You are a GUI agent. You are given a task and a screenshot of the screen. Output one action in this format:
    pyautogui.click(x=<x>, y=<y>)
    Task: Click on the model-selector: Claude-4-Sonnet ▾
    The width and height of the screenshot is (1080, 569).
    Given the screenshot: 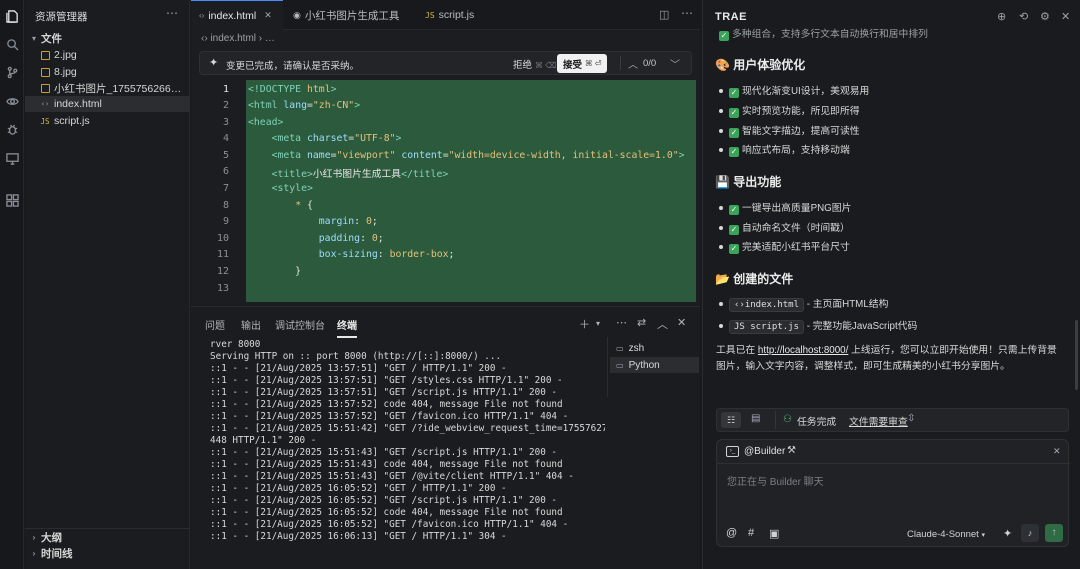 What is the action you would take?
    pyautogui.click(x=946, y=534)
    